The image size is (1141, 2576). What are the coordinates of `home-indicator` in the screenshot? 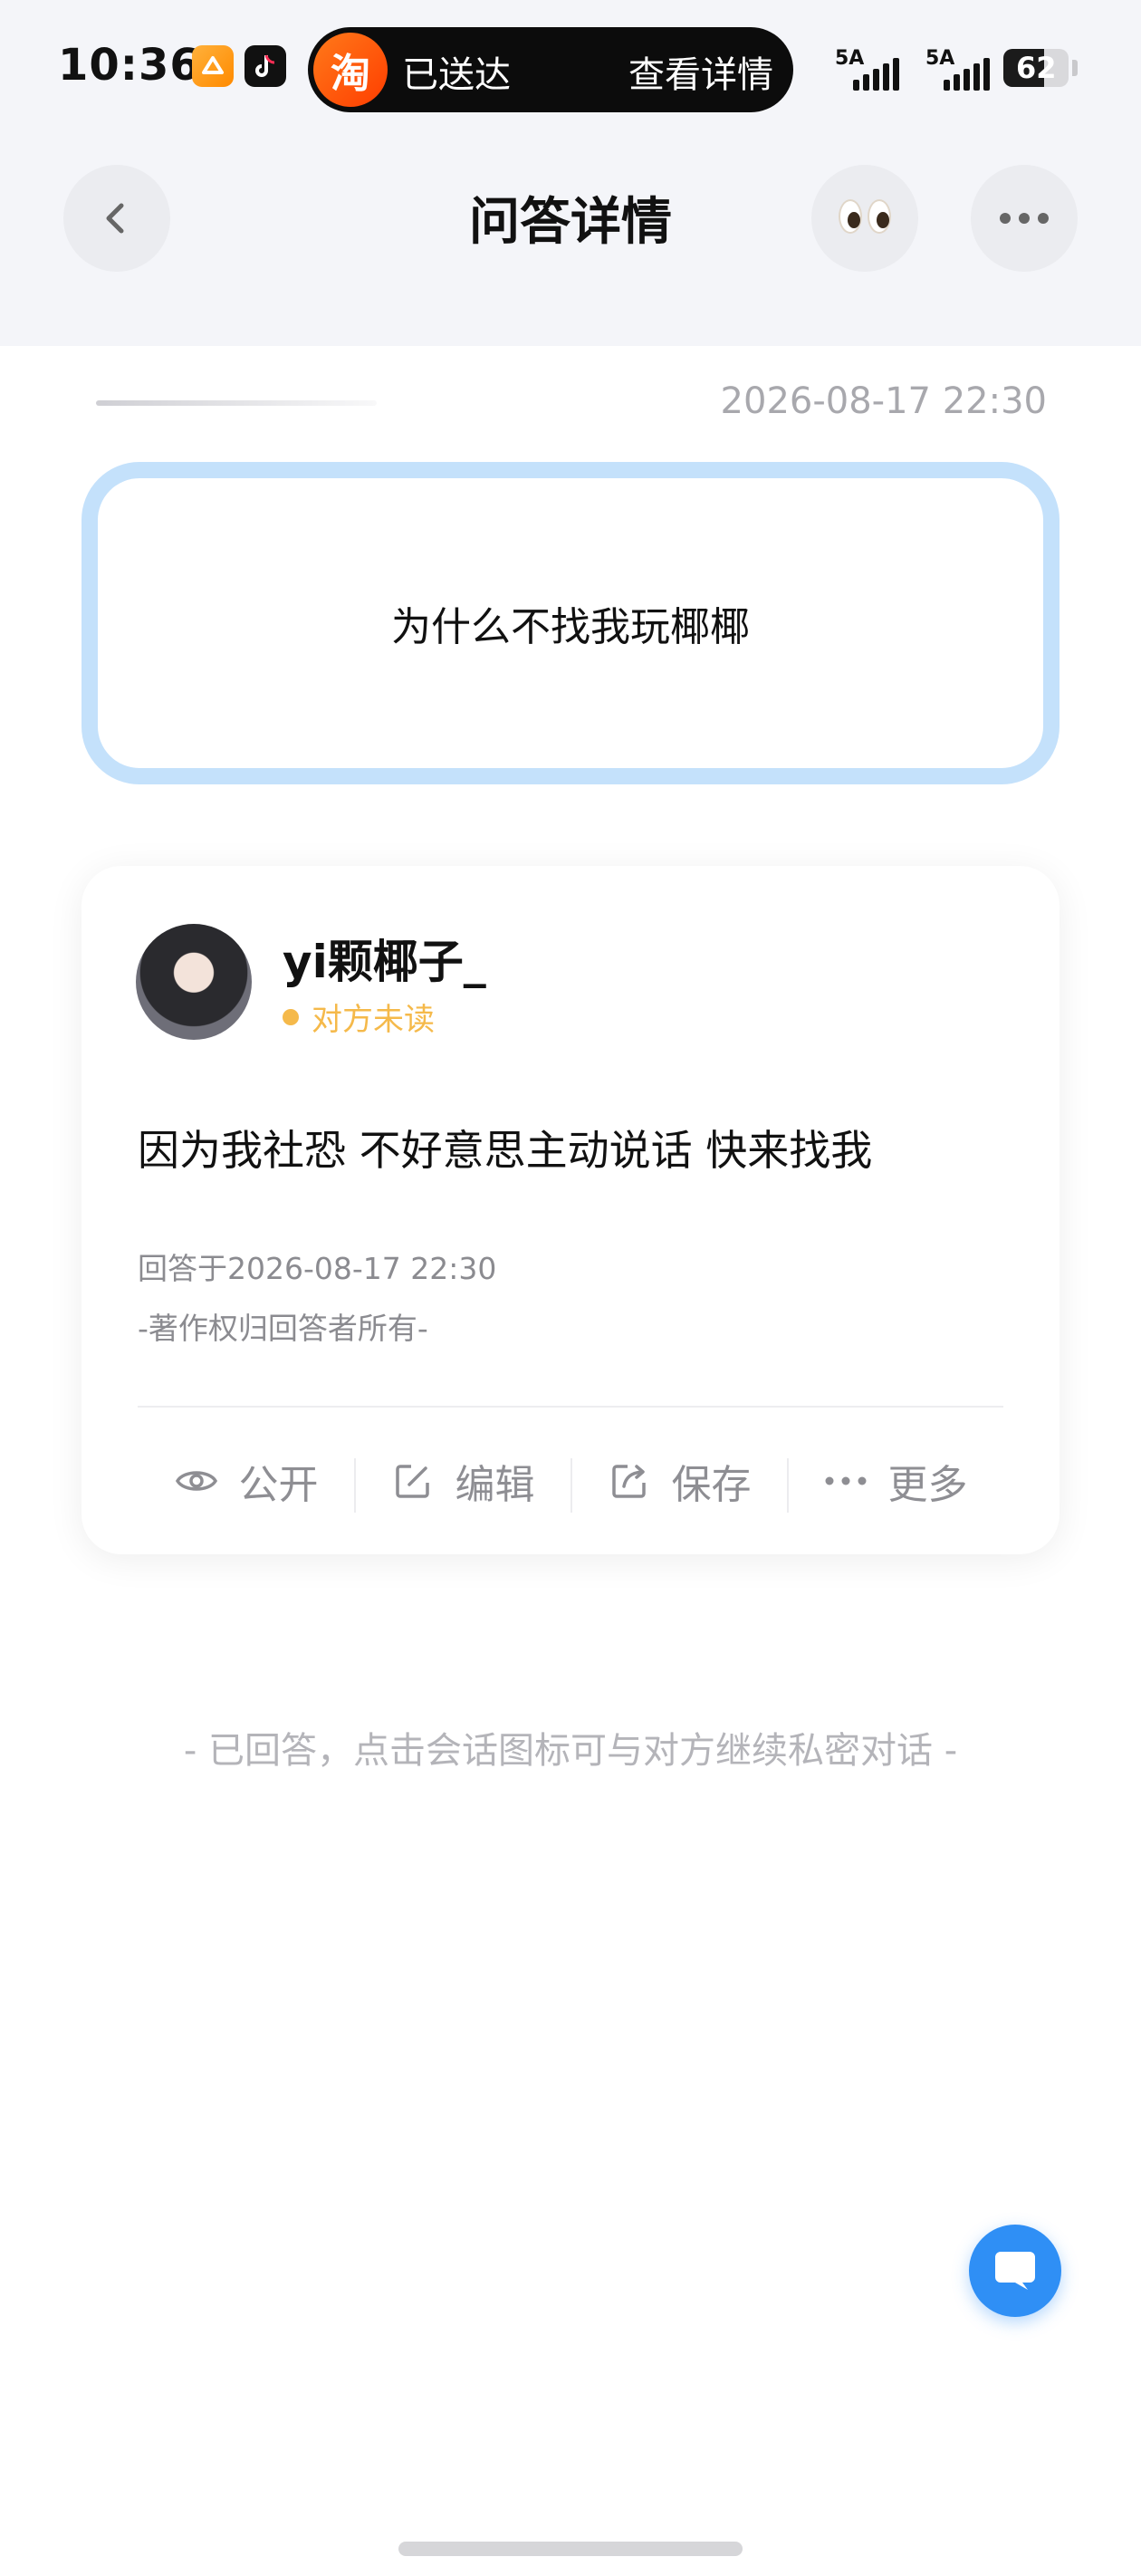 It's located at (570, 2549).